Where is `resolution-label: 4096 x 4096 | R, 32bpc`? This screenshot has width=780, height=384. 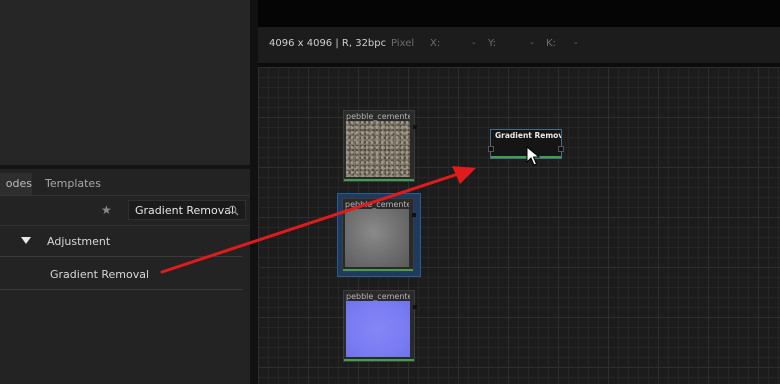 resolution-label: 4096 x 4096 | R, 32bpc is located at coordinates (328, 43).